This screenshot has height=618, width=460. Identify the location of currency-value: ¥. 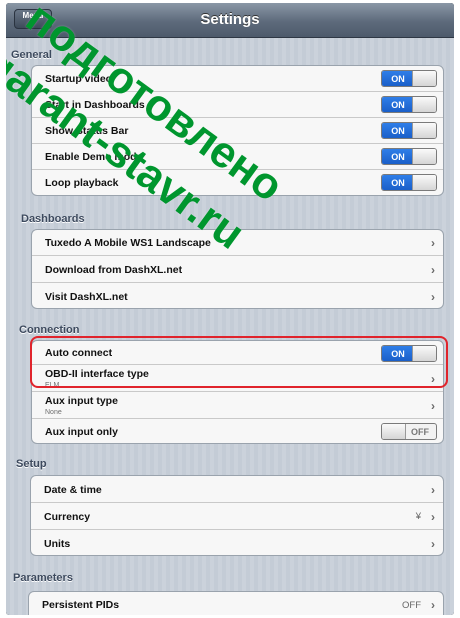
(418, 516).